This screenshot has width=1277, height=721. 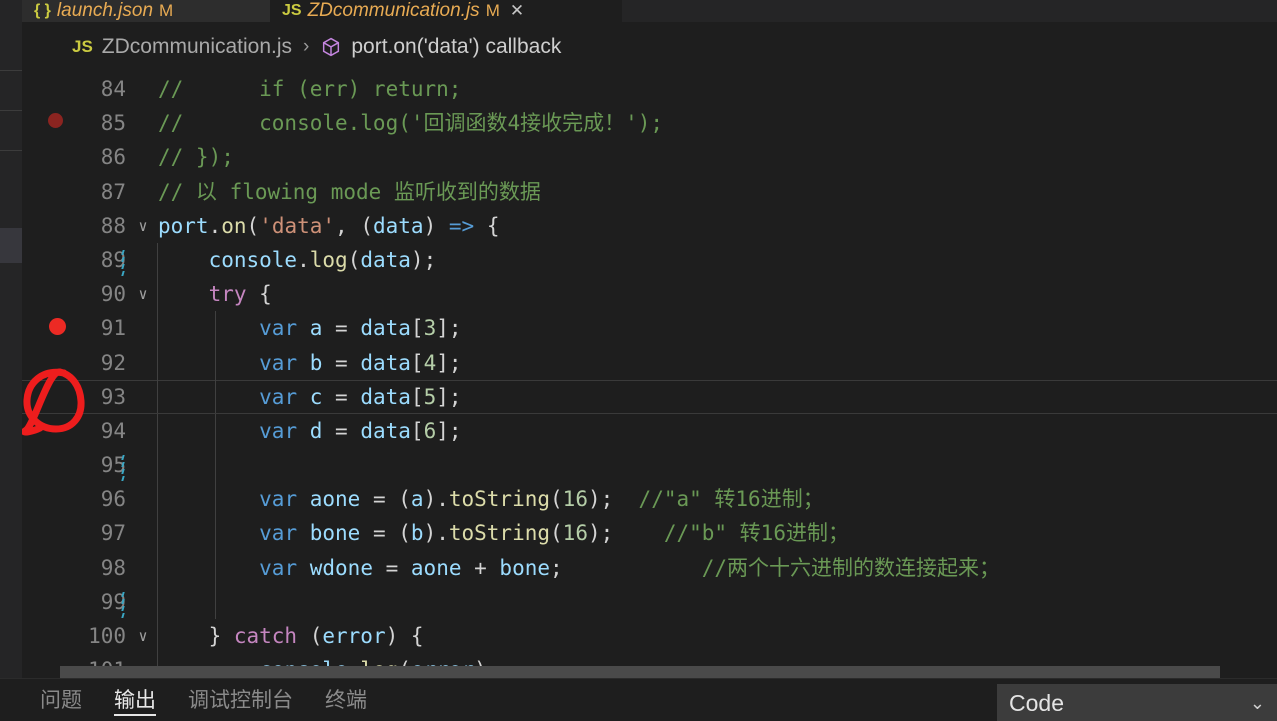 What do you see at coordinates (649, 157) in the screenshot?
I see `code-line: 86 // });` at bounding box center [649, 157].